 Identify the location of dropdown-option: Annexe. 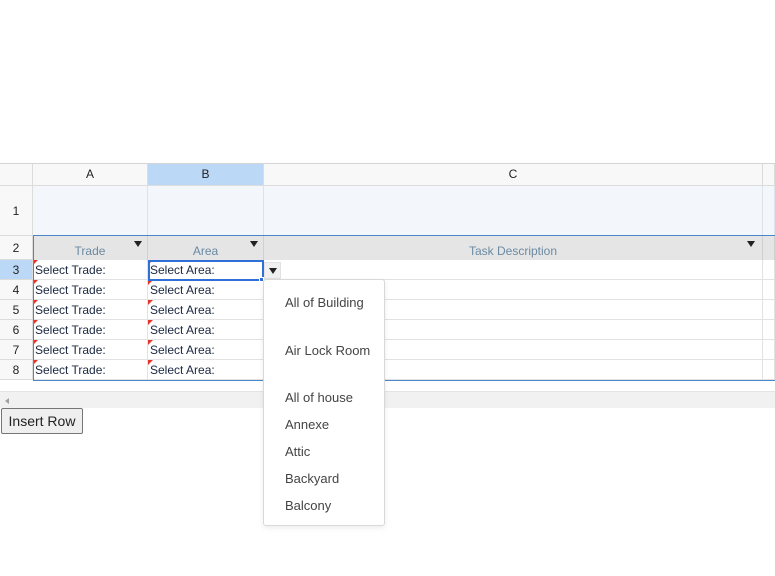
(332, 424).